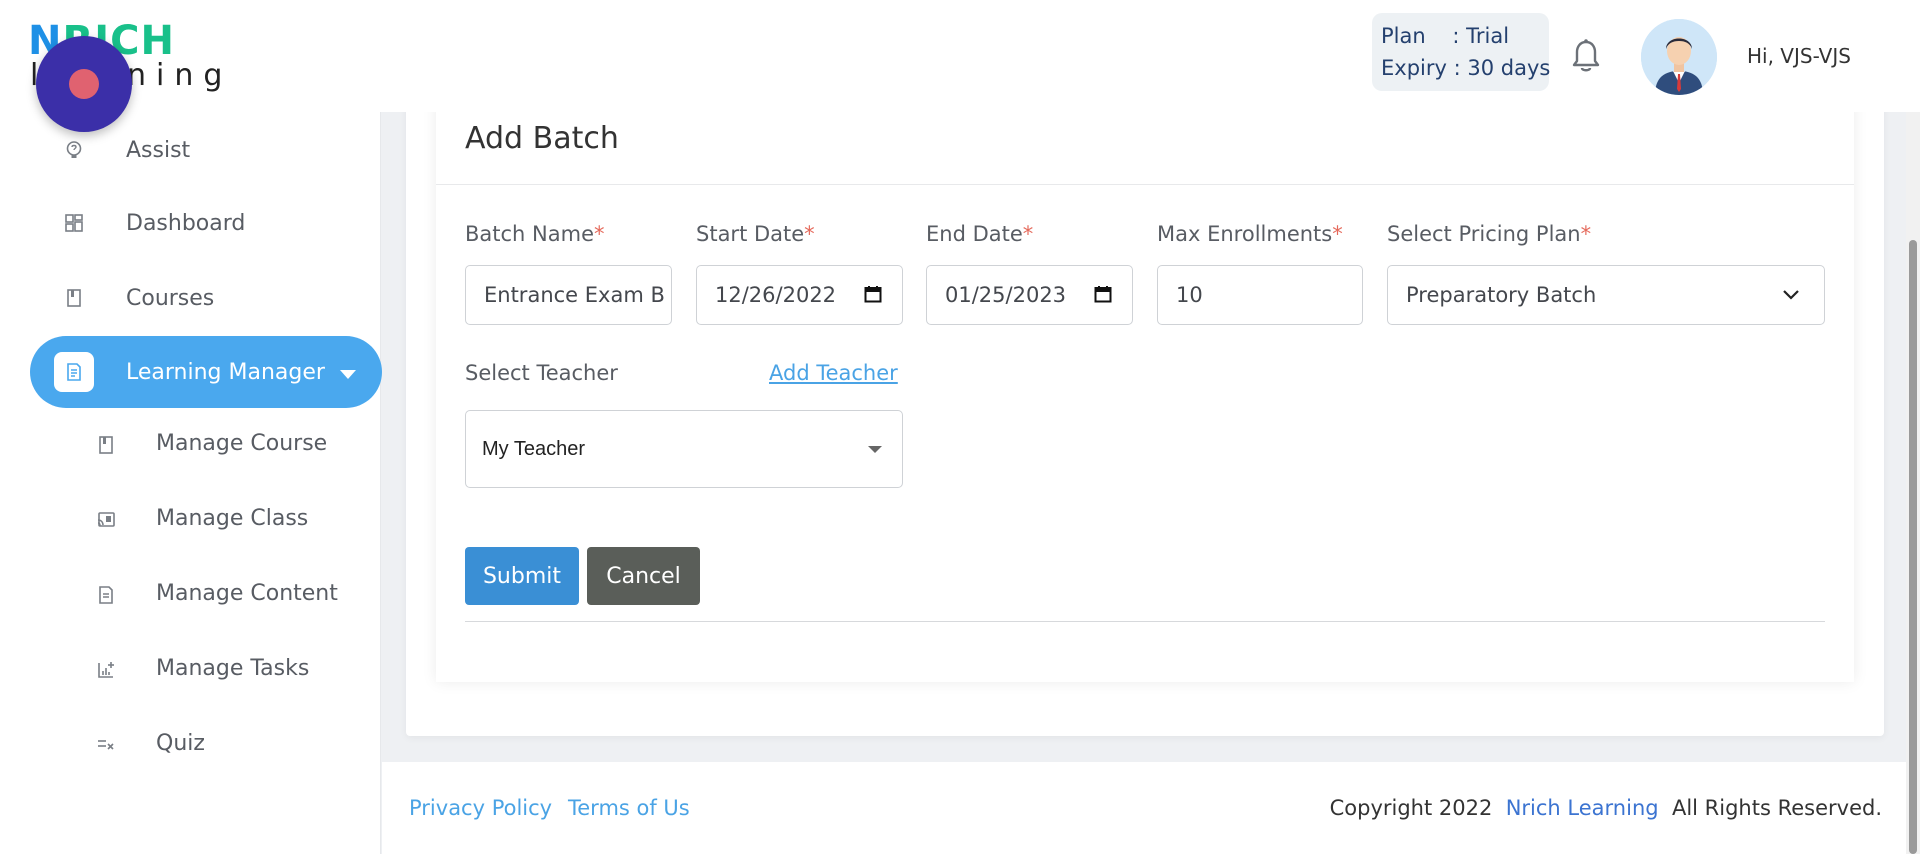 This screenshot has height=854, width=1920. Describe the element at coordinates (684, 449) in the screenshot. I see `teacher-select: My Teacher` at that location.